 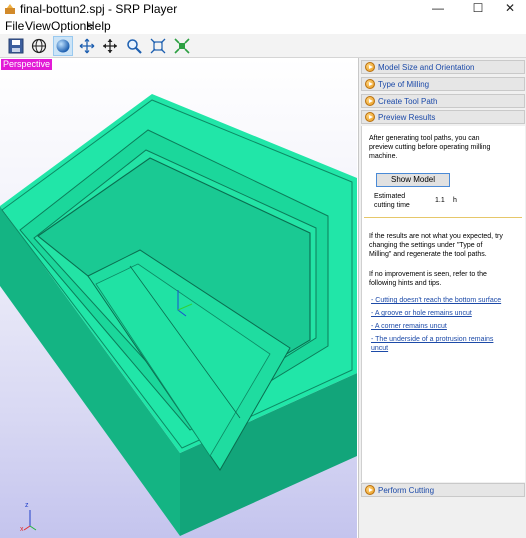 What do you see at coordinates (10, 9) in the screenshot?
I see `srp-app-icon` at bounding box center [10, 9].